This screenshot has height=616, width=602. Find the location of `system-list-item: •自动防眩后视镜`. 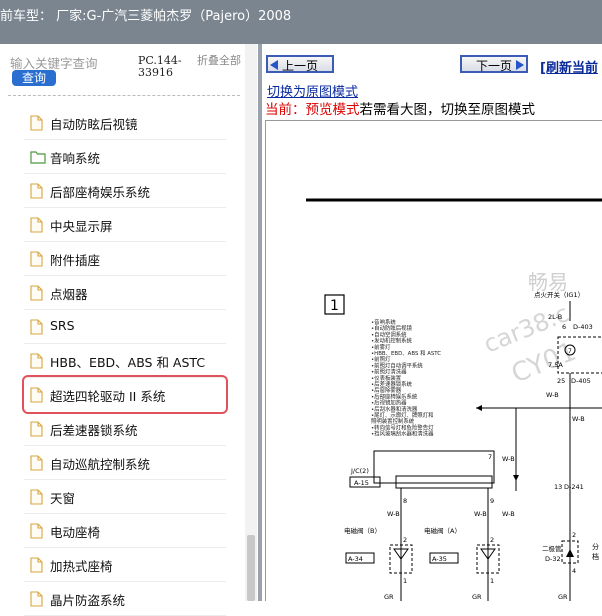

system-list-item: •自动防眩后视镜 is located at coordinates (392, 328).